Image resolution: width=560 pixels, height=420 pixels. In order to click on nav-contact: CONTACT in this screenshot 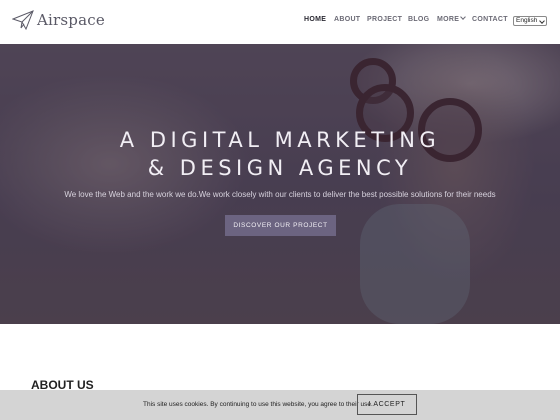, I will do `click(490, 19)`.